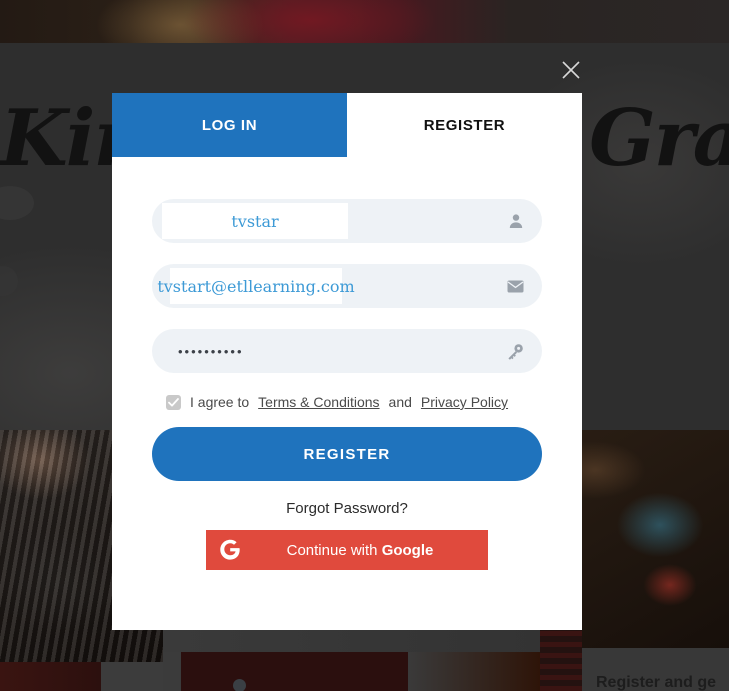  I want to click on agreement-checkbox, so click(173, 402).